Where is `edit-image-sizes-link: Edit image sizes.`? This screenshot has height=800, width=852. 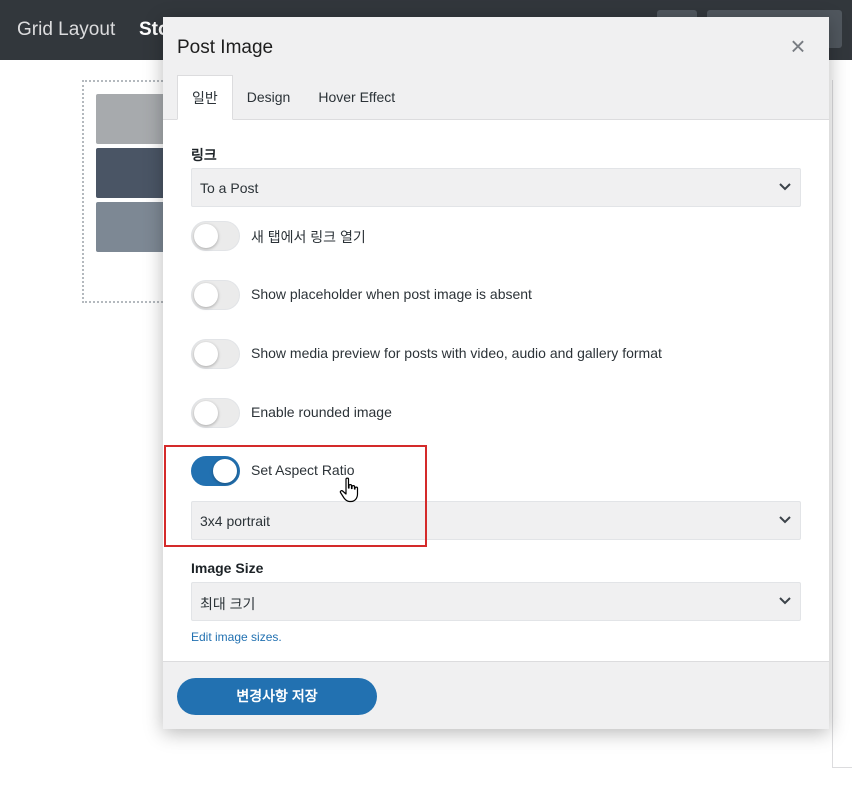 edit-image-sizes-link: Edit image sizes. is located at coordinates (236, 637).